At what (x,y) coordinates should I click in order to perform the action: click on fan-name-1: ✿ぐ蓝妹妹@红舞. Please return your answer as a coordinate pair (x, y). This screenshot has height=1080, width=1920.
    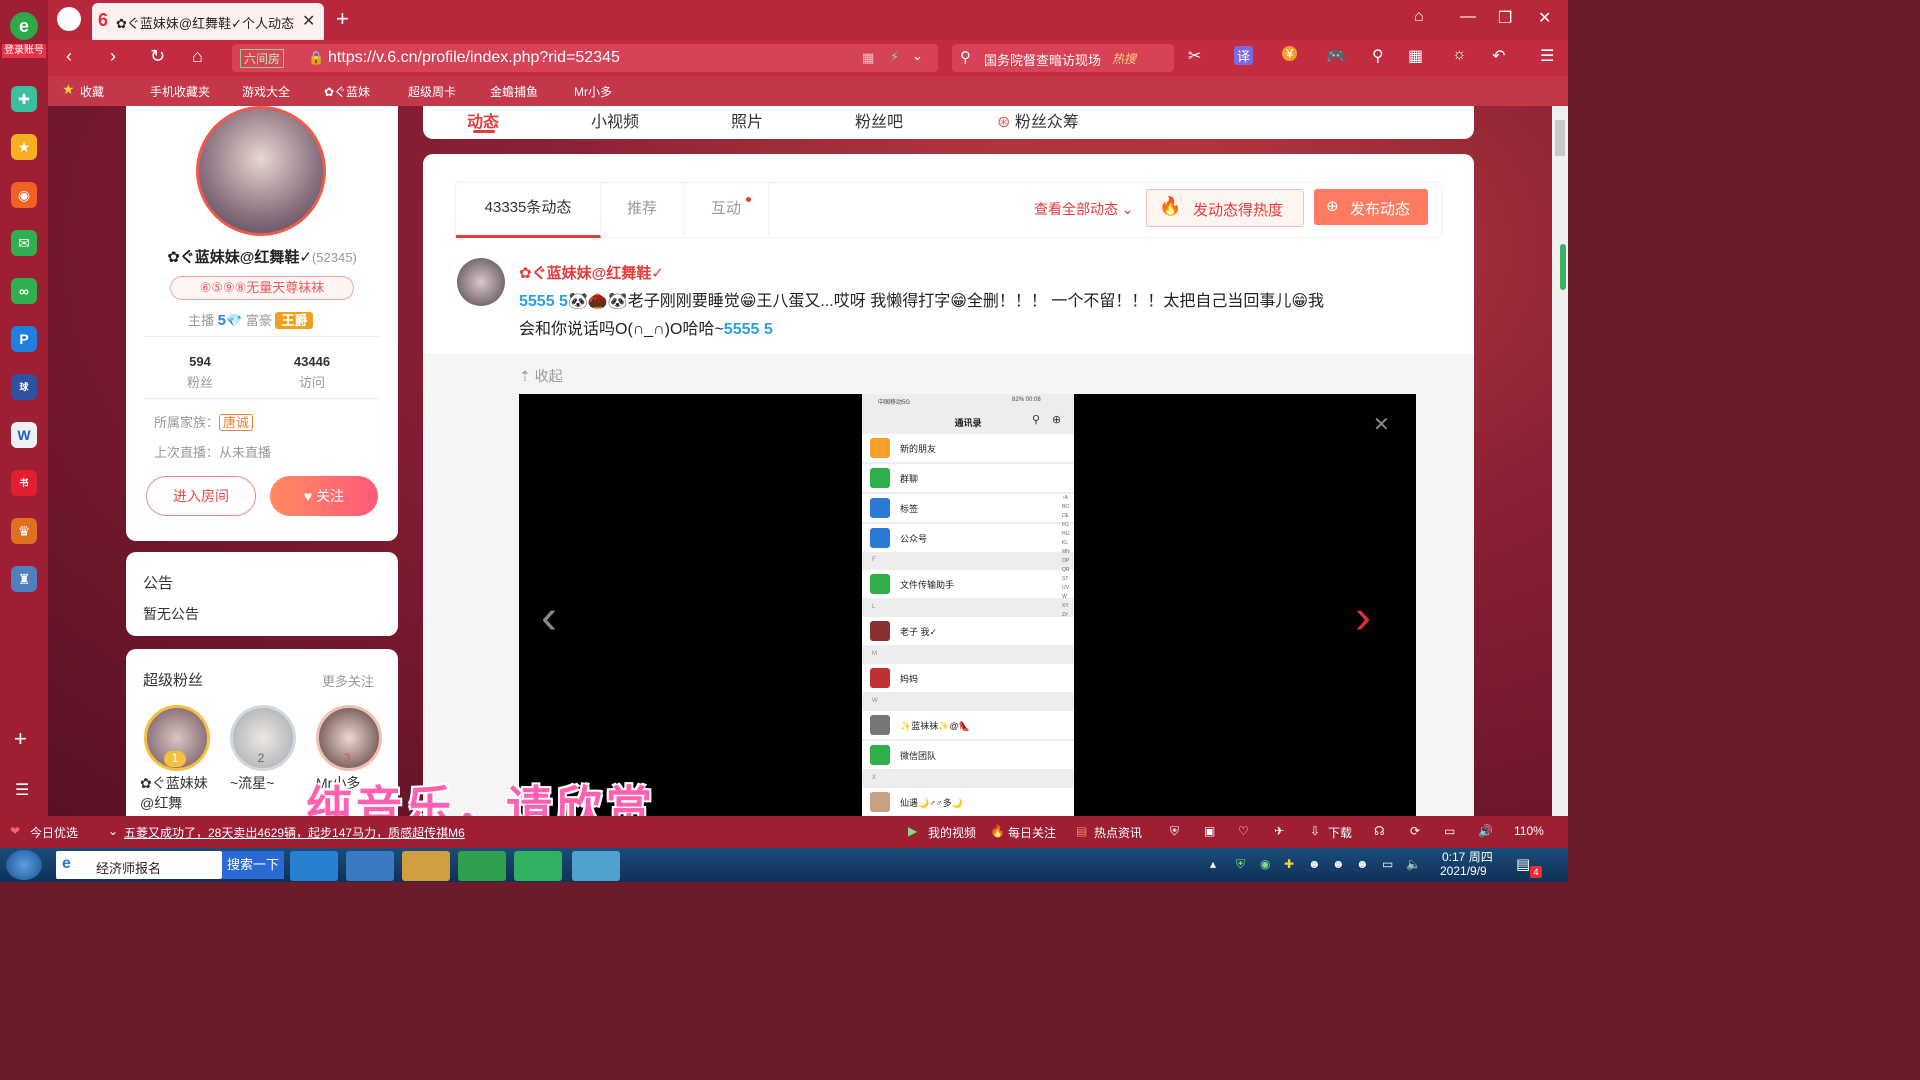
    Looking at the image, I should click on (175, 793).